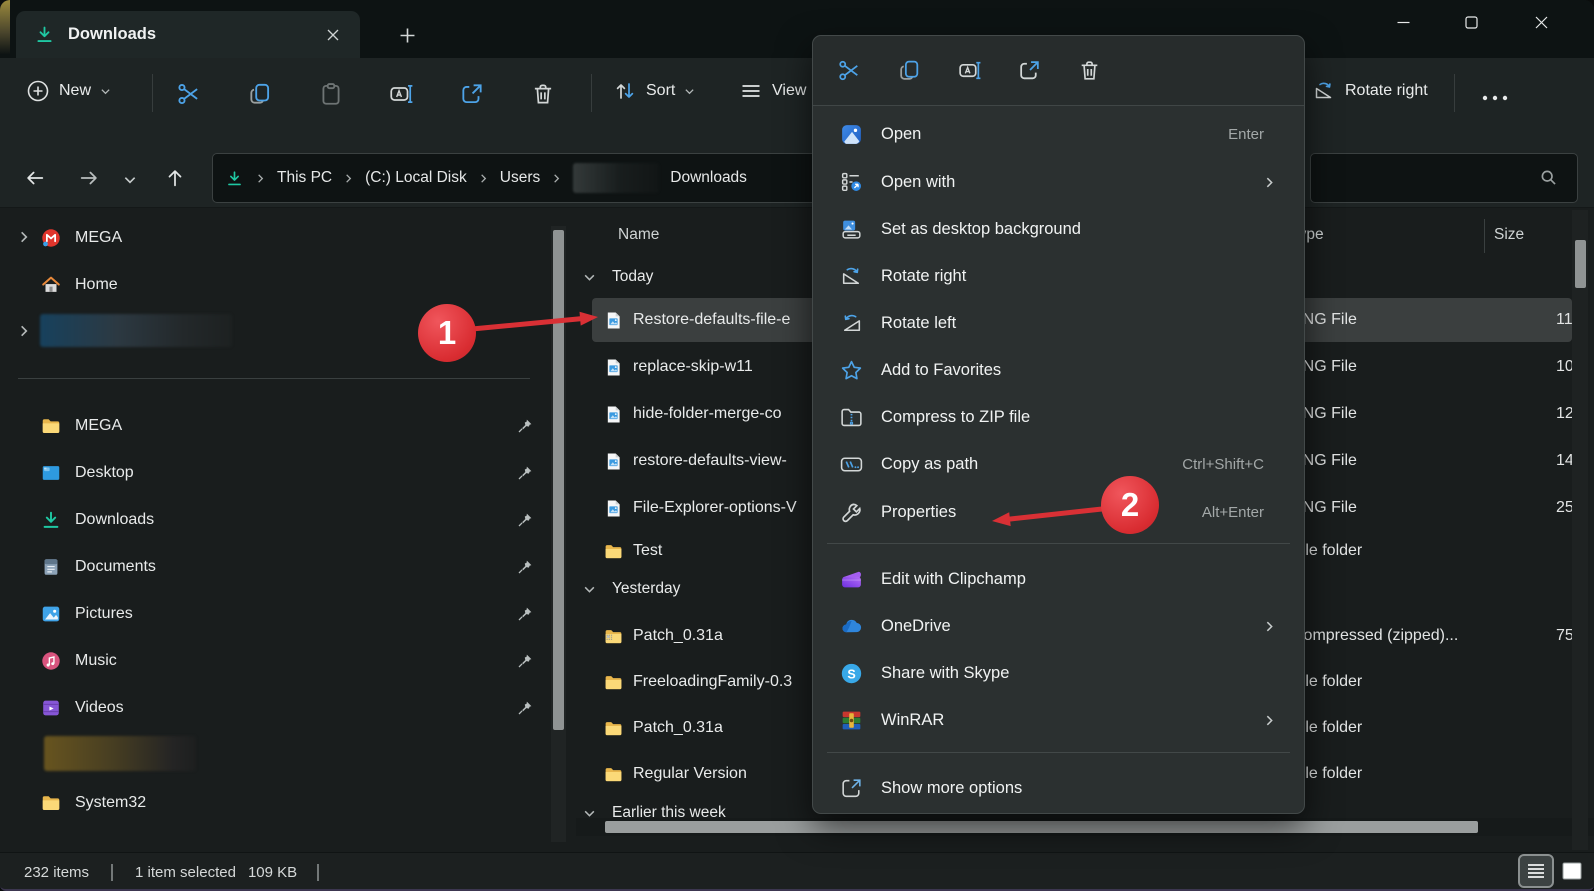 This screenshot has height=891, width=1594. I want to click on sidebar-item-label: Desktop, so click(104, 472).